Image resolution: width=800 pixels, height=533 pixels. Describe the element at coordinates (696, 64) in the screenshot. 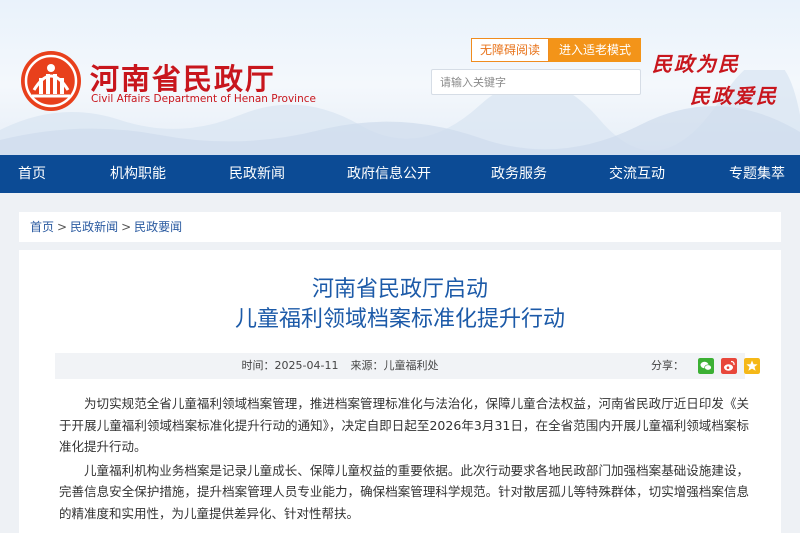

I see `slogan-line-1: 民政为民` at that location.